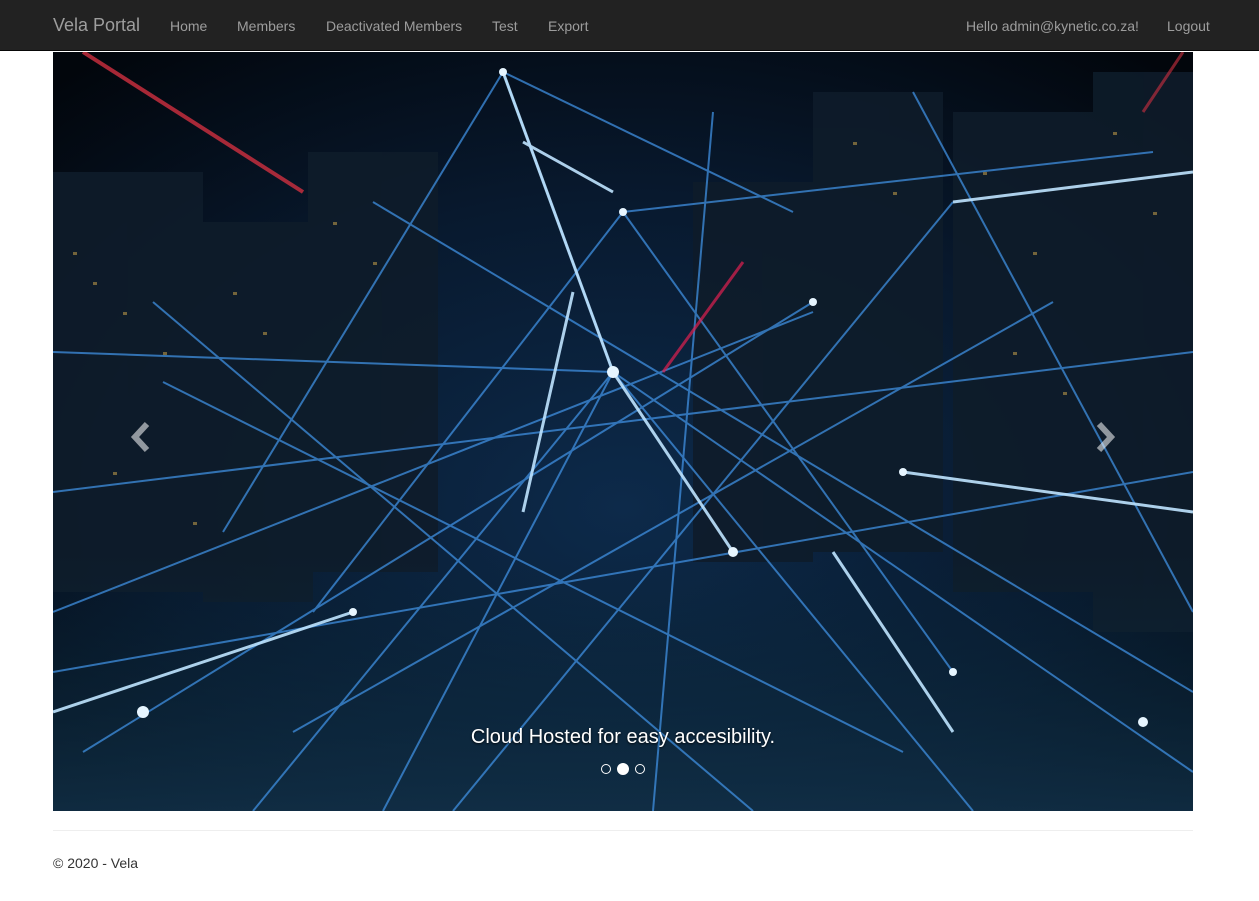 Image resolution: width=1259 pixels, height=901 pixels. I want to click on chevron-left-icon, so click(140, 437).